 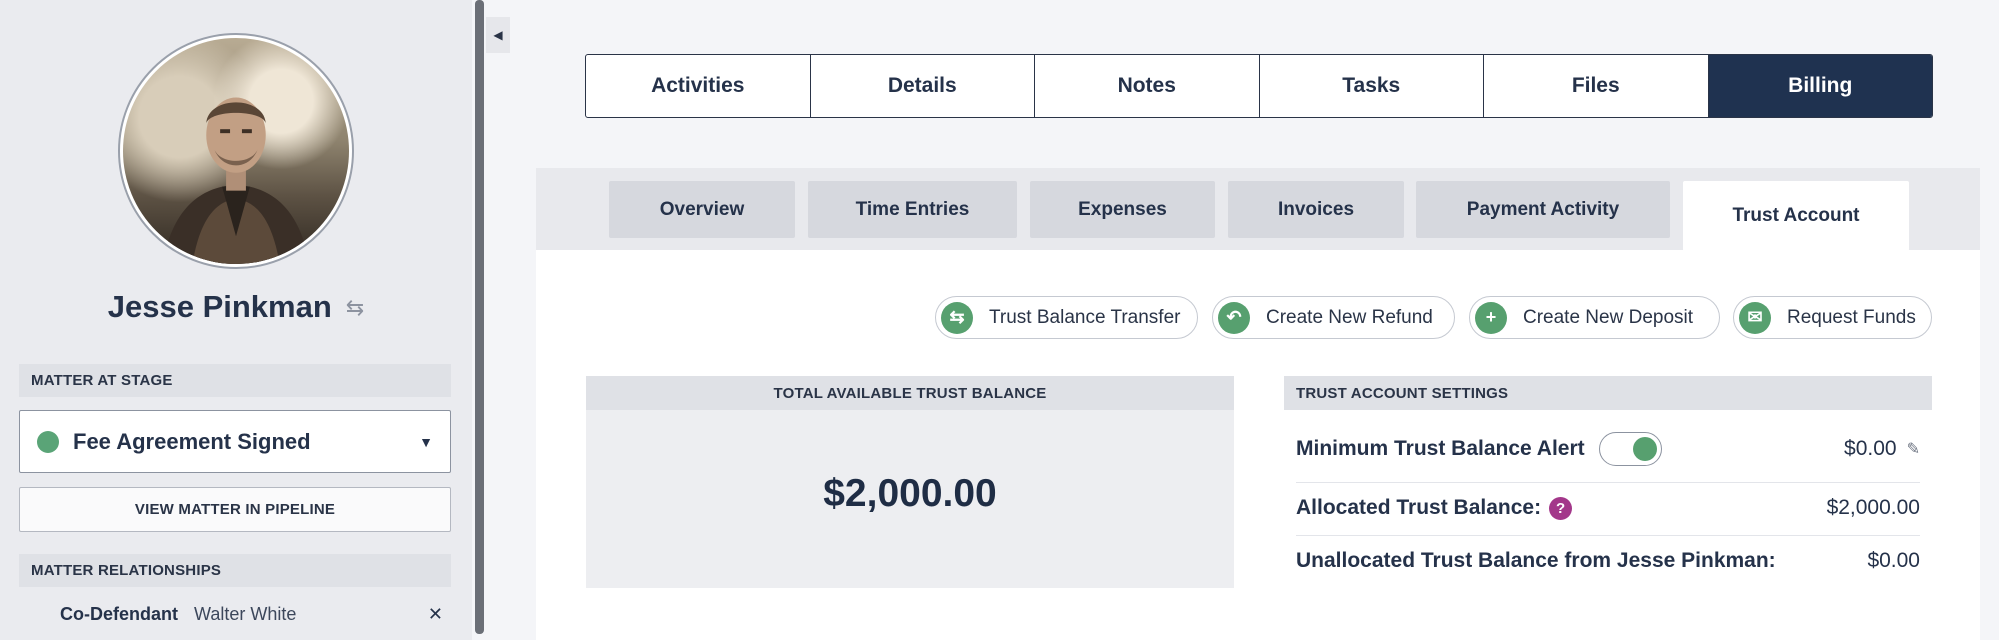 What do you see at coordinates (235, 570) in the screenshot?
I see `relationships-header: MATTER RELATIONSHIPS` at bounding box center [235, 570].